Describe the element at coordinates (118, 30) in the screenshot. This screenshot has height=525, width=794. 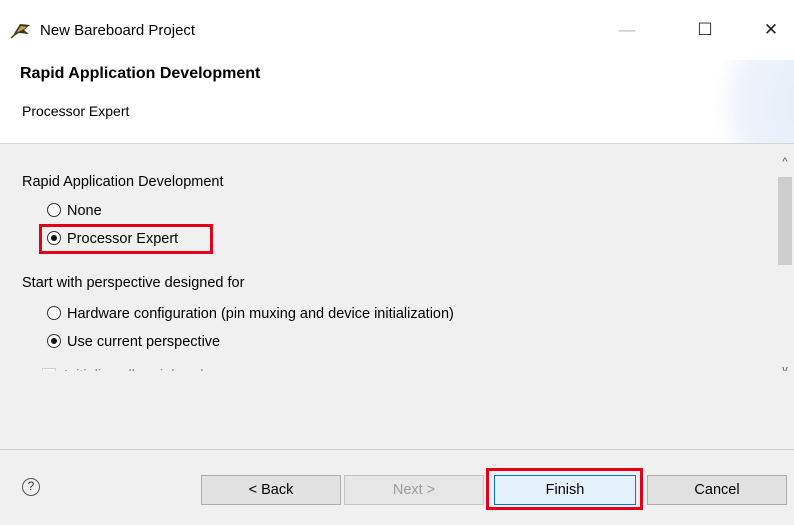
I see `window-title: New Bareboard Project` at that location.